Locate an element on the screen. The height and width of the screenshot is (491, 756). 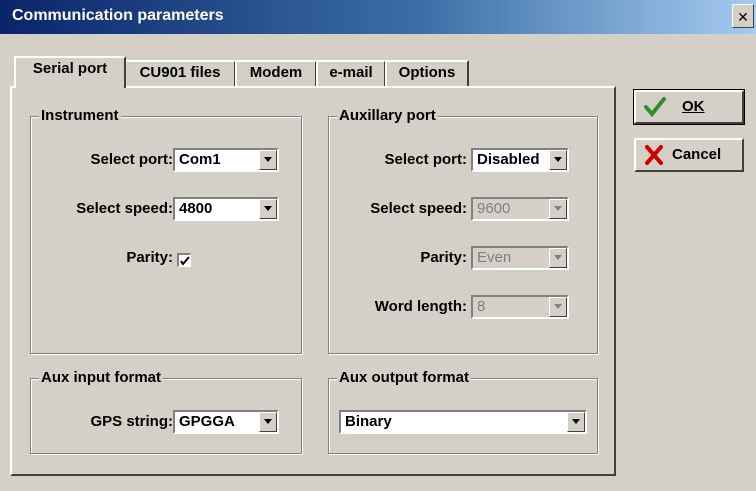
aux-output-value: Binary is located at coordinates (368, 421).